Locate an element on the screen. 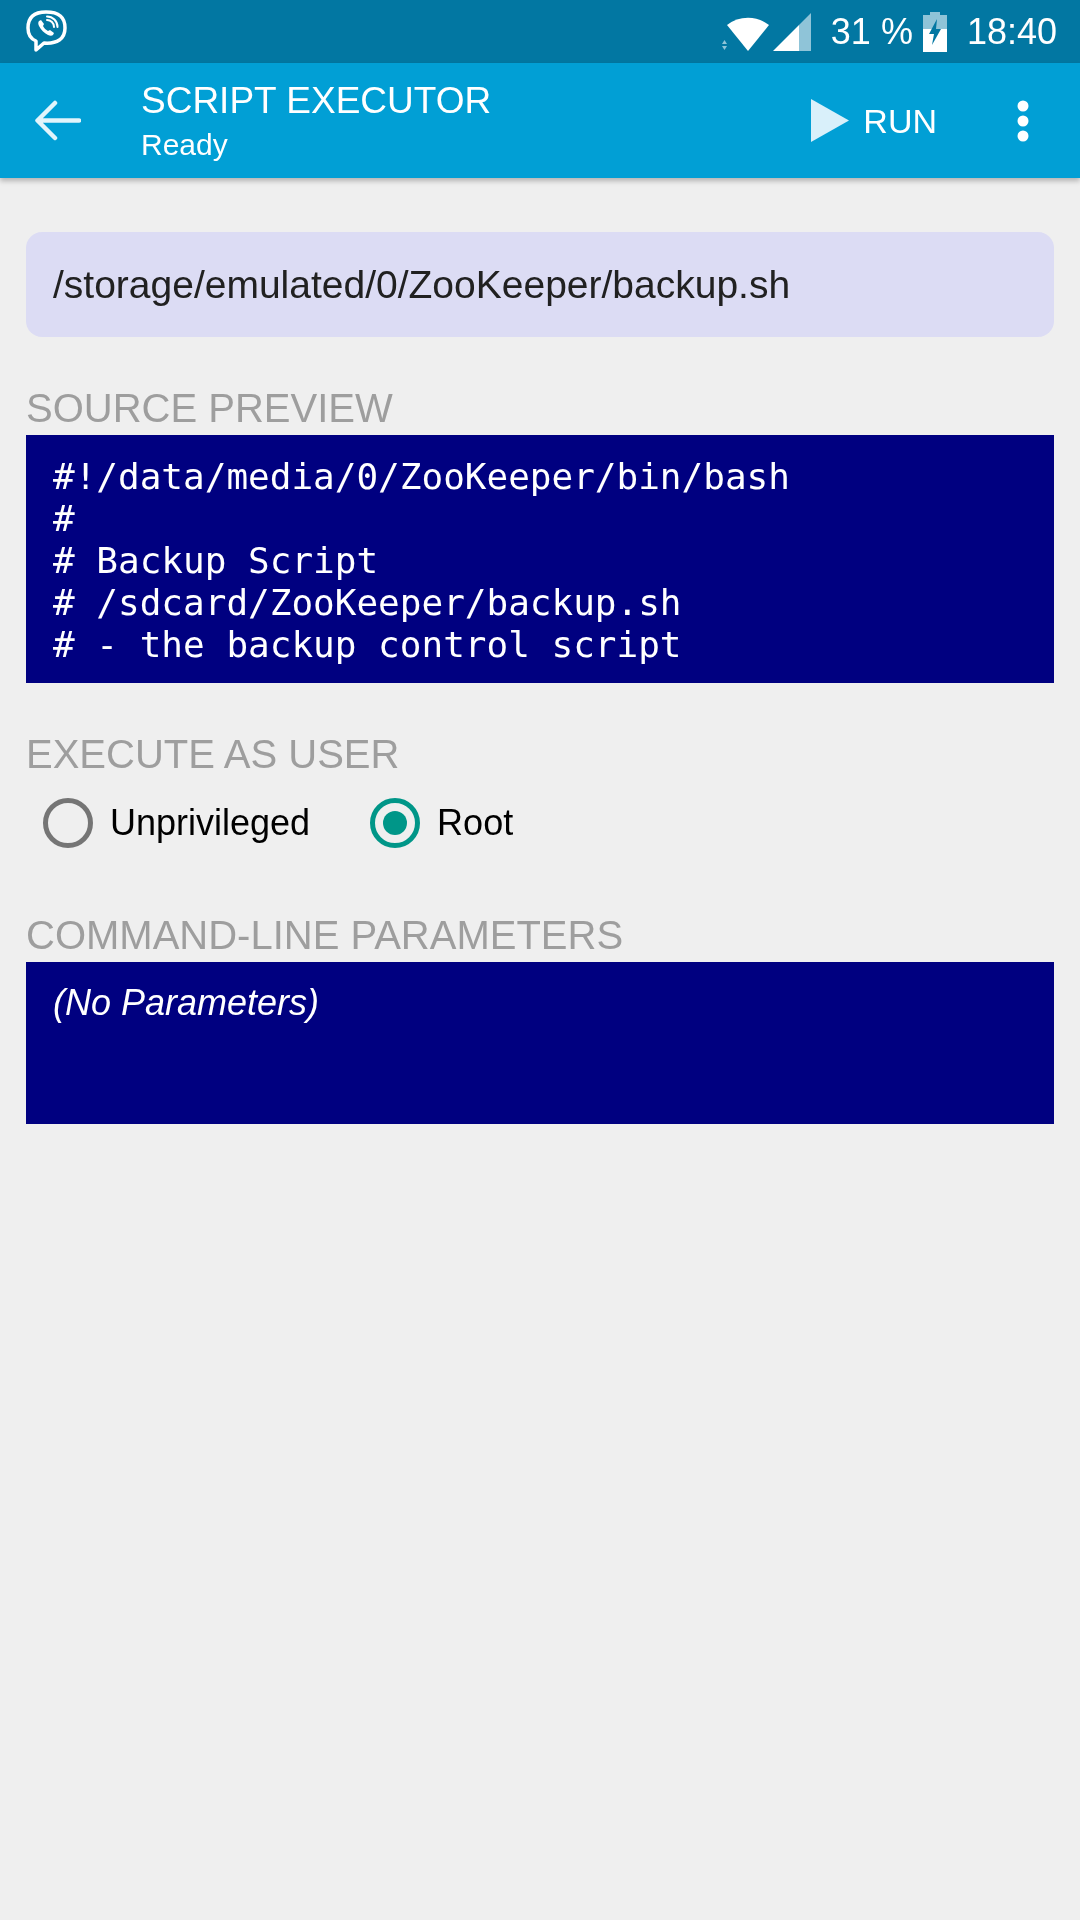 Image resolution: width=1080 pixels, height=1920 pixels. parameters-field: (No Parameters) is located at coordinates (540, 1043).